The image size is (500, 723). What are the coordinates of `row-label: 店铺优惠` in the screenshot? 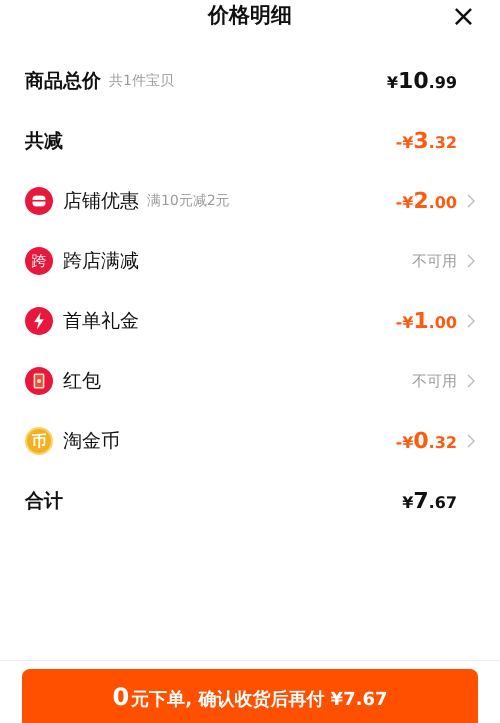 It's located at (101, 201).